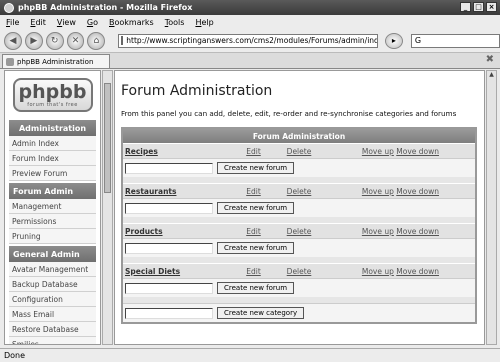  What do you see at coordinates (33, 40) in the screenshot?
I see `forward-icon: ▶` at bounding box center [33, 40].